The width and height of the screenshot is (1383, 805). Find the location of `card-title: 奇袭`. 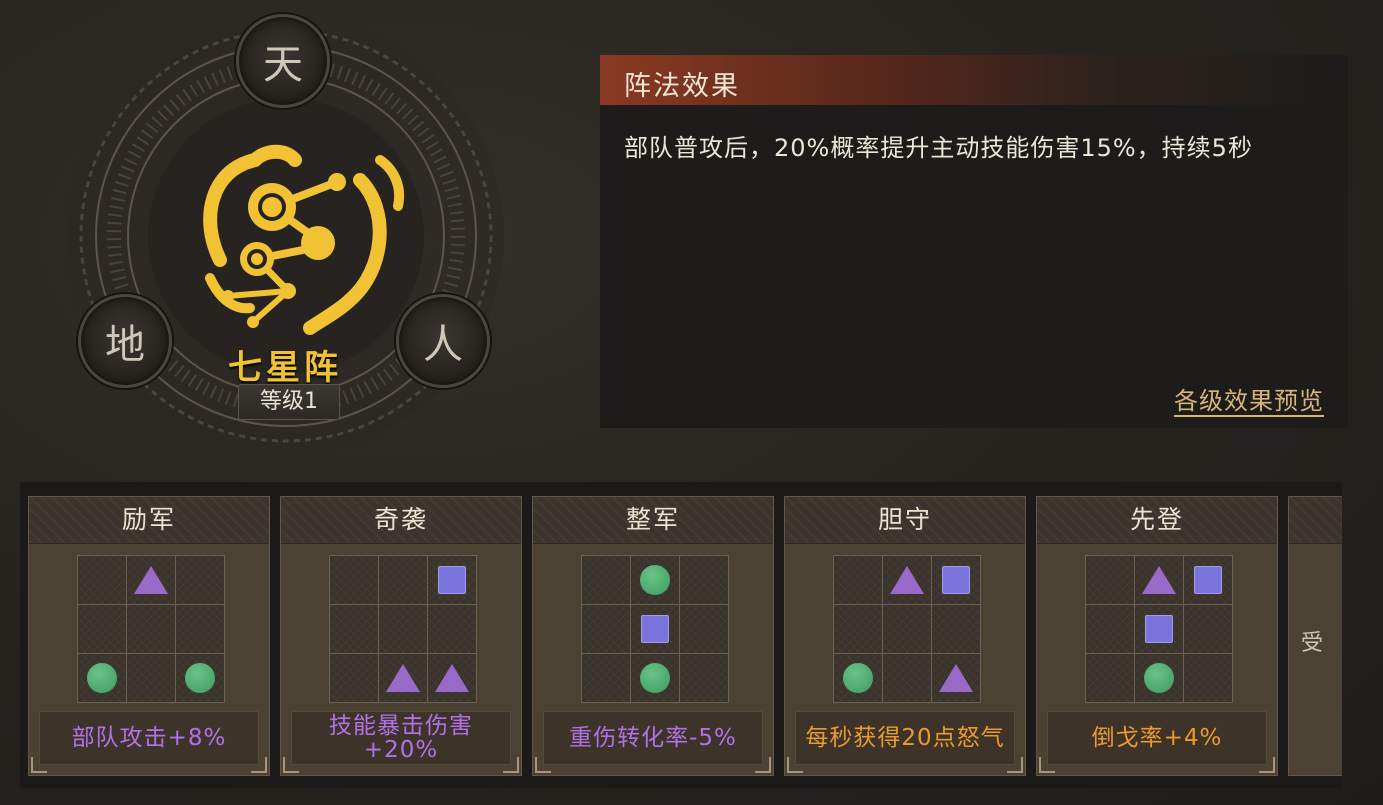

card-title: 奇袭 is located at coordinates (401, 520).